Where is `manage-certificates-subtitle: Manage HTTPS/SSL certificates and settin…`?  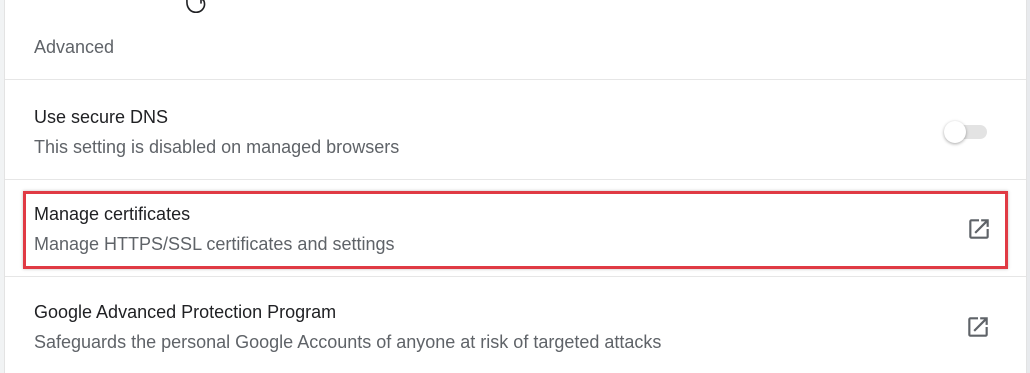 manage-certificates-subtitle: Manage HTTPS/SSL certificates and settin… is located at coordinates (214, 244).